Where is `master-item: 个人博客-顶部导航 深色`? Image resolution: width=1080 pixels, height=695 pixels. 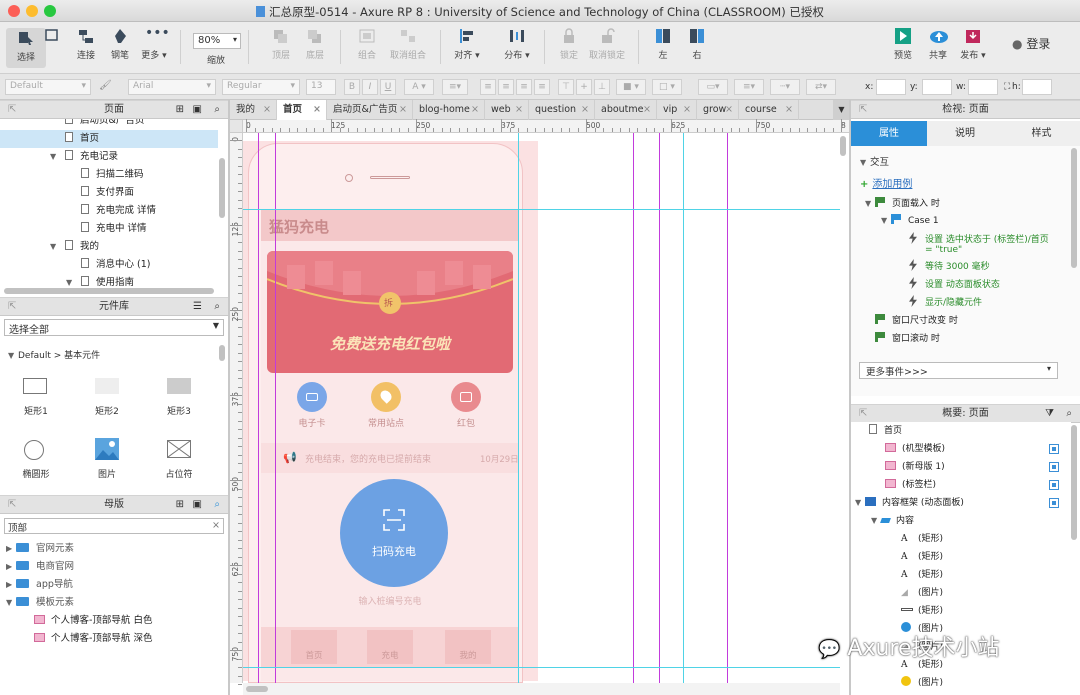 master-item: 个人博客-顶部导航 深色 is located at coordinates (110, 639).